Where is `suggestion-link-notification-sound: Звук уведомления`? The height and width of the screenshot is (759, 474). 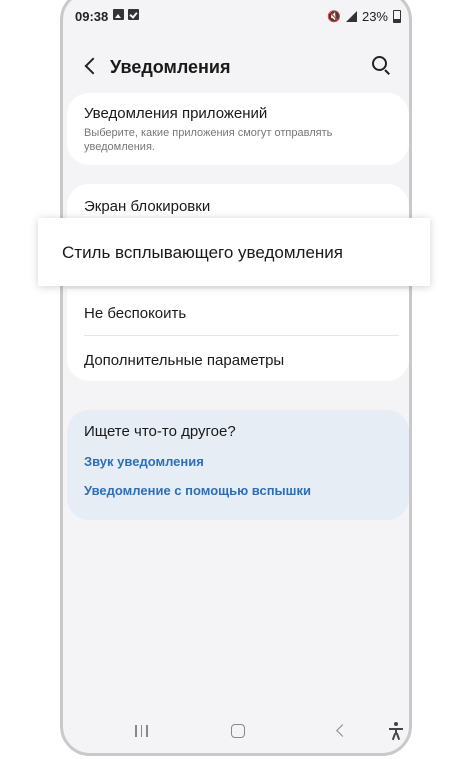
suggestion-link-notification-sound: Звук уведомления is located at coordinates (144, 461).